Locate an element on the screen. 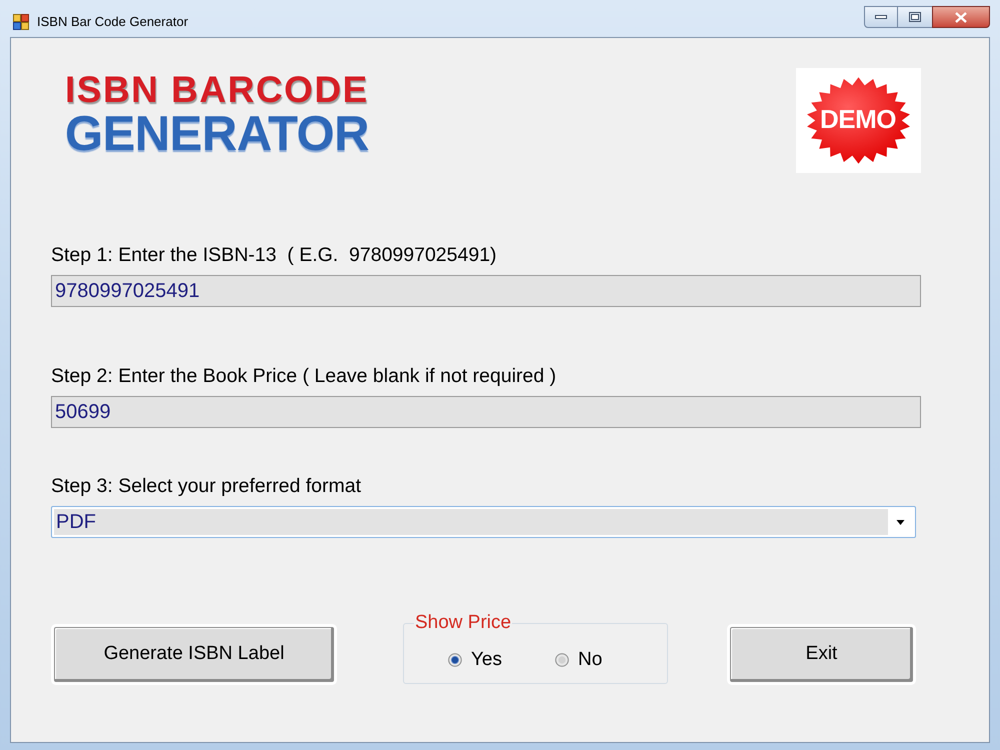  maximize-button is located at coordinates (915, 17).